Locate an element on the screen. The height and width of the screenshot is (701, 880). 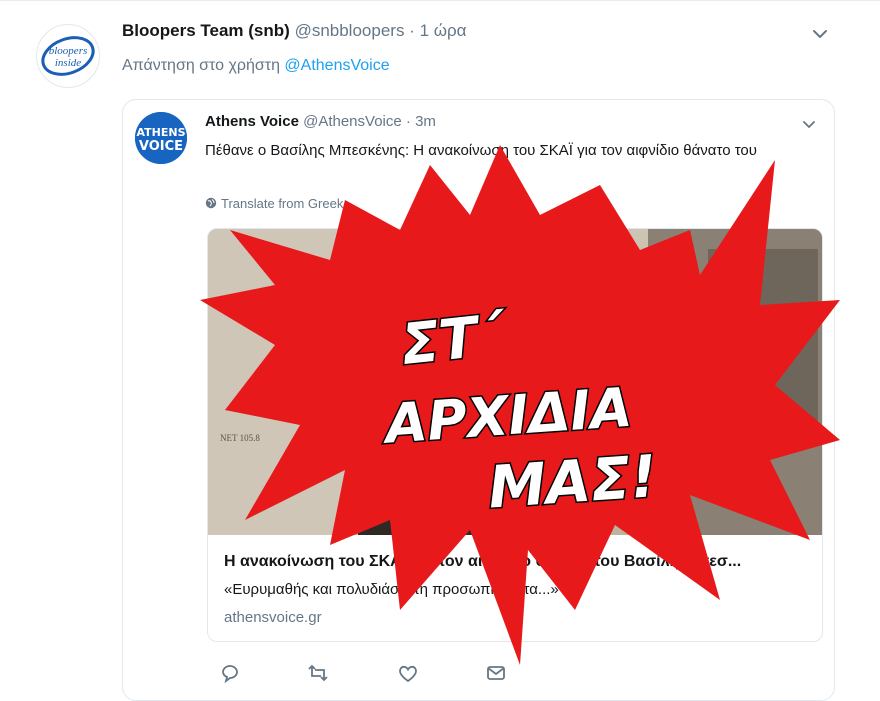
reply-prefix: Απάντηση στο χρήστη is located at coordinates (203, 65).